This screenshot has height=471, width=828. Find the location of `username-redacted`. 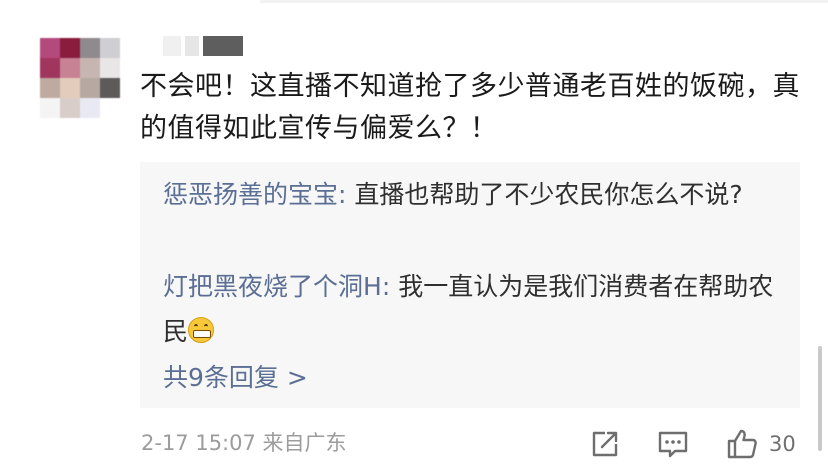

username-redacted is located at coordinates (203, 46).